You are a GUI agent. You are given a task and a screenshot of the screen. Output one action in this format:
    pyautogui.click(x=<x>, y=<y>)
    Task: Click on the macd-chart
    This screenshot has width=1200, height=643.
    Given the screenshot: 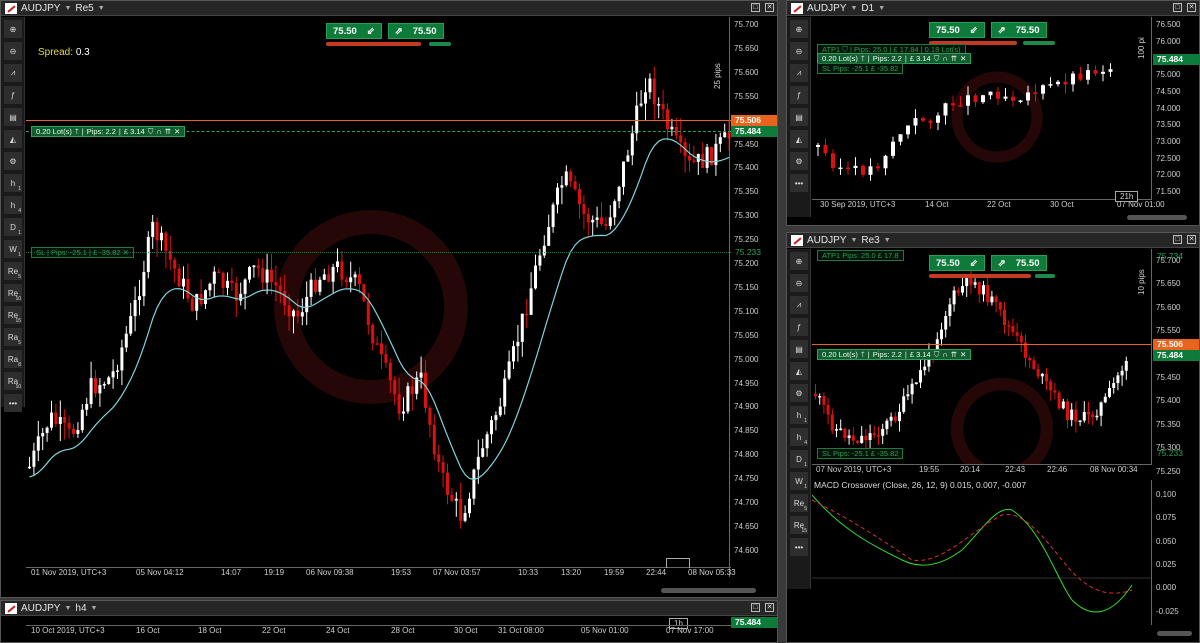 What is the action you would take?
    pyautogui.click(x=982, y=555)
    